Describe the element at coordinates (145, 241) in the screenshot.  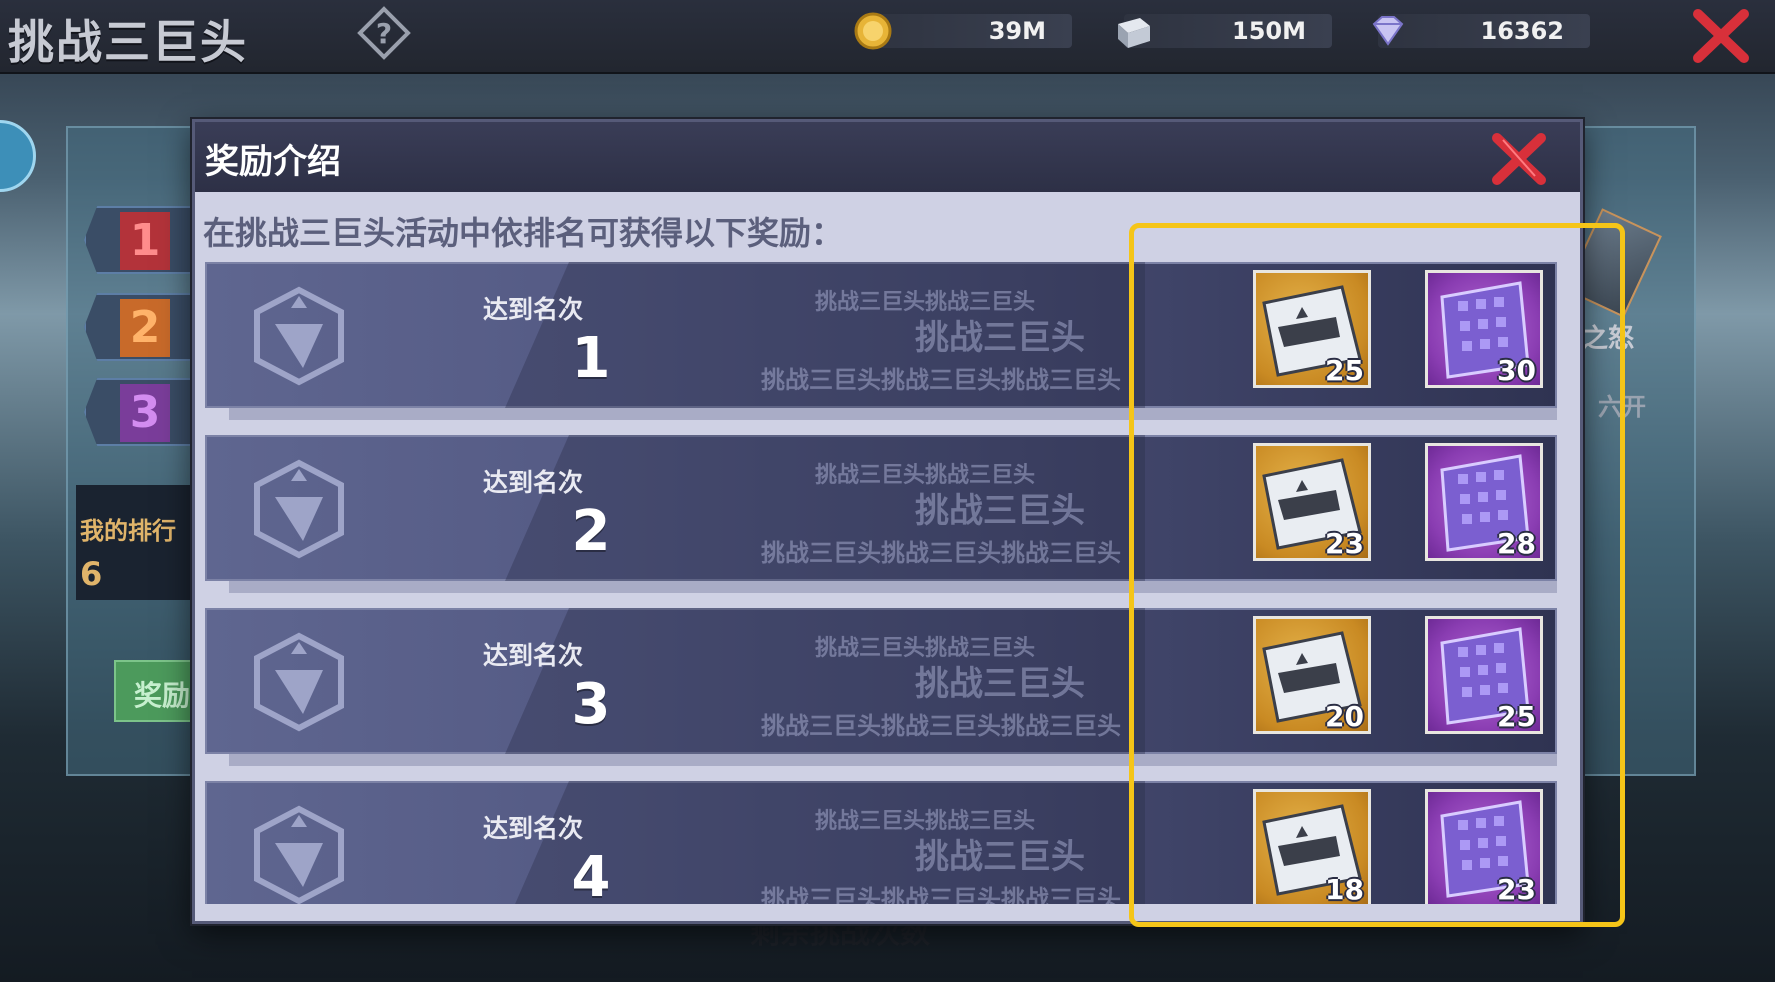
I see `bg-rank-number: 1` at that location.